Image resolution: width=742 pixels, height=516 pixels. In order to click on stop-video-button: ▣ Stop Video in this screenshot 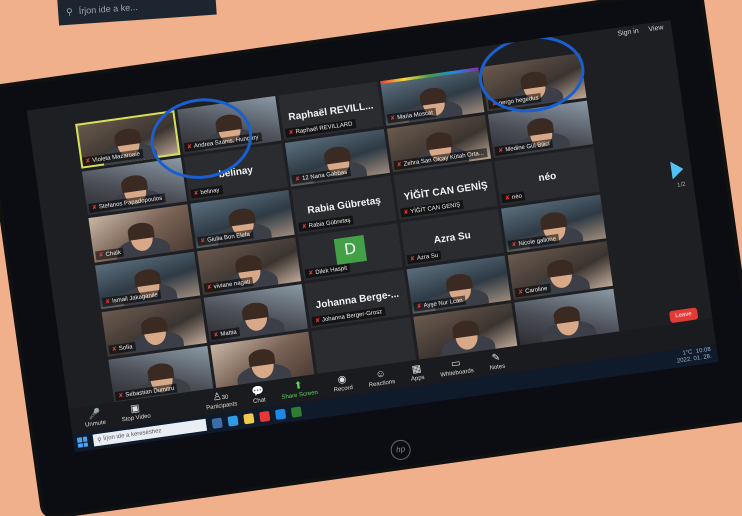, I will do `click(135, 413)`.